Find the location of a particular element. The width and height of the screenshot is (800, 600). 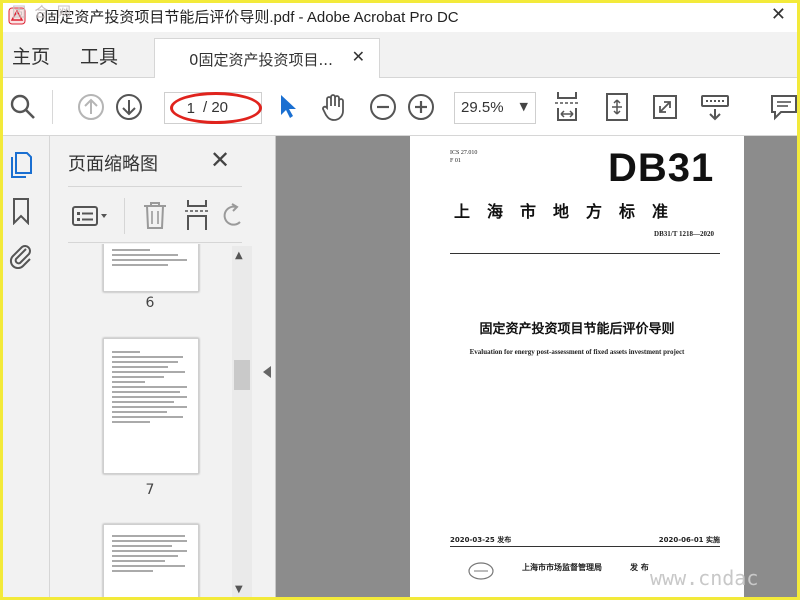

expand-icon is located at coordinates (665, 107).